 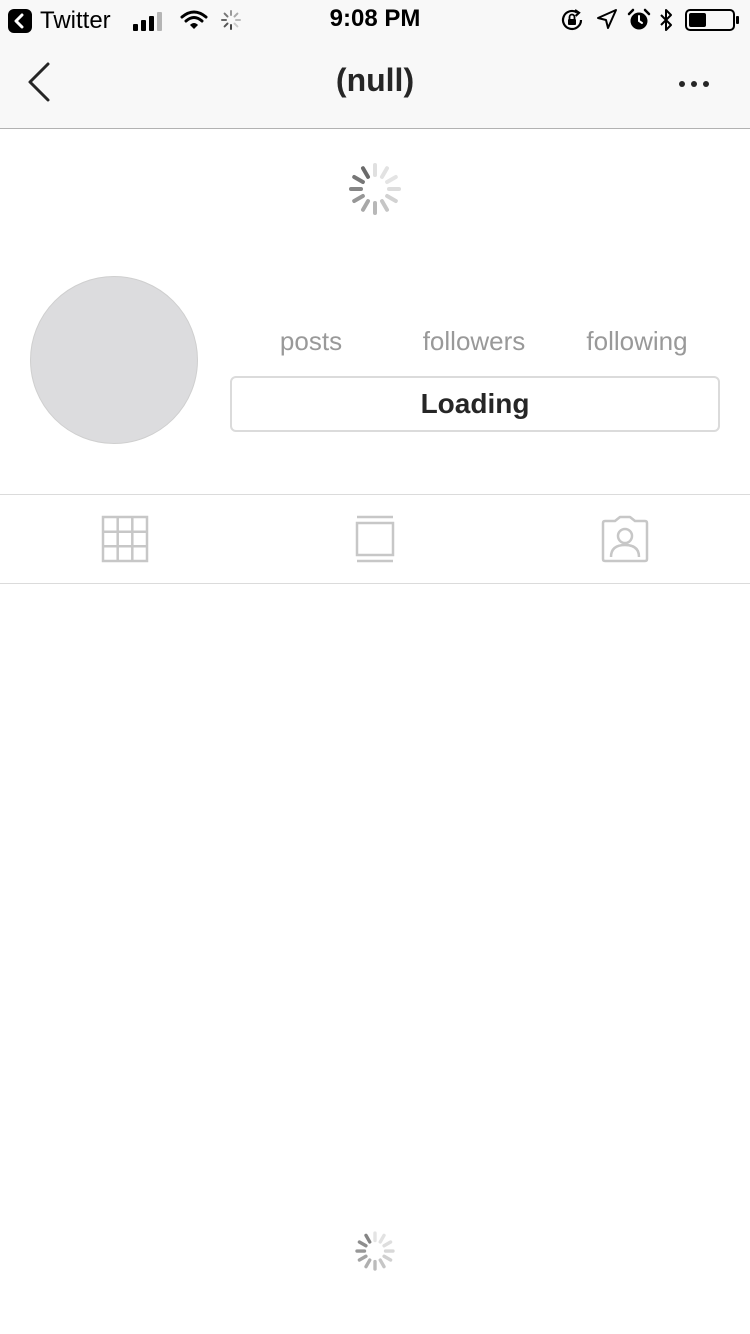 I want to click on location-icon, so click(x=607, y=19).